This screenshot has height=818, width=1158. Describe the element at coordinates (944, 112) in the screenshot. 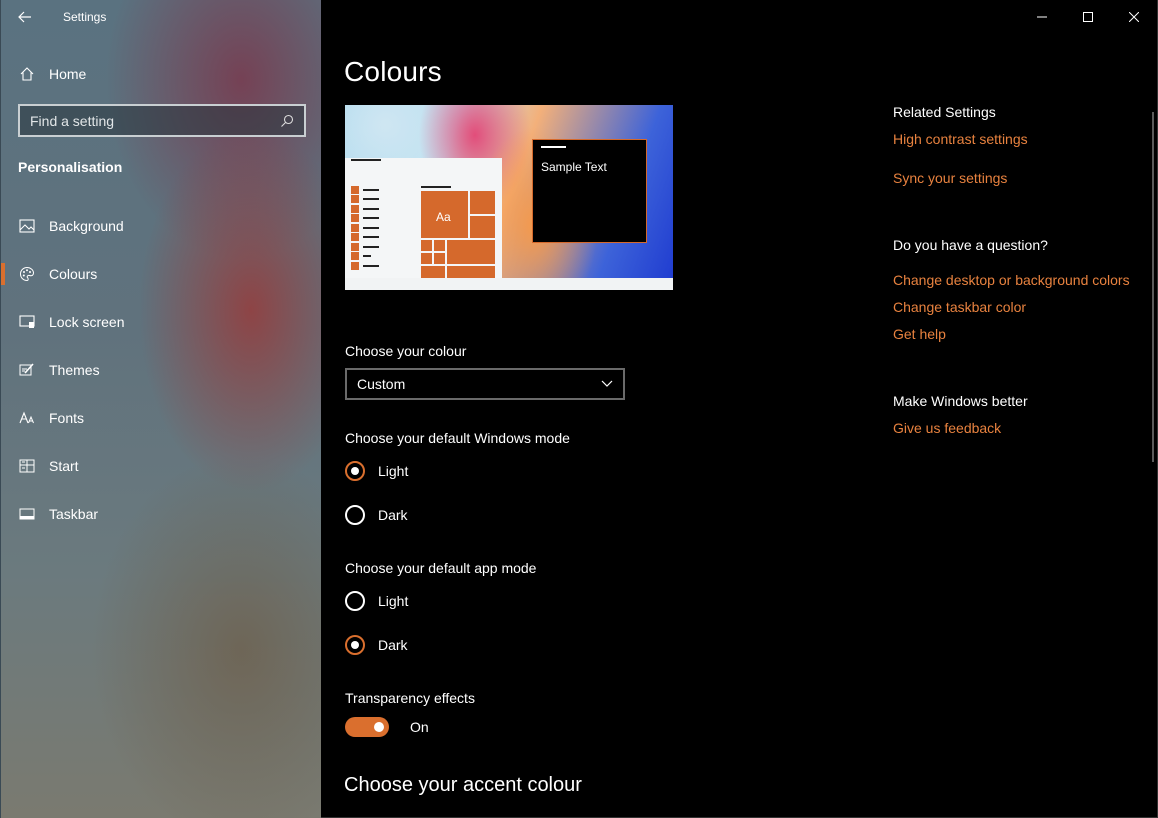

I see `related-settings-heading: Related Settings` at that location.